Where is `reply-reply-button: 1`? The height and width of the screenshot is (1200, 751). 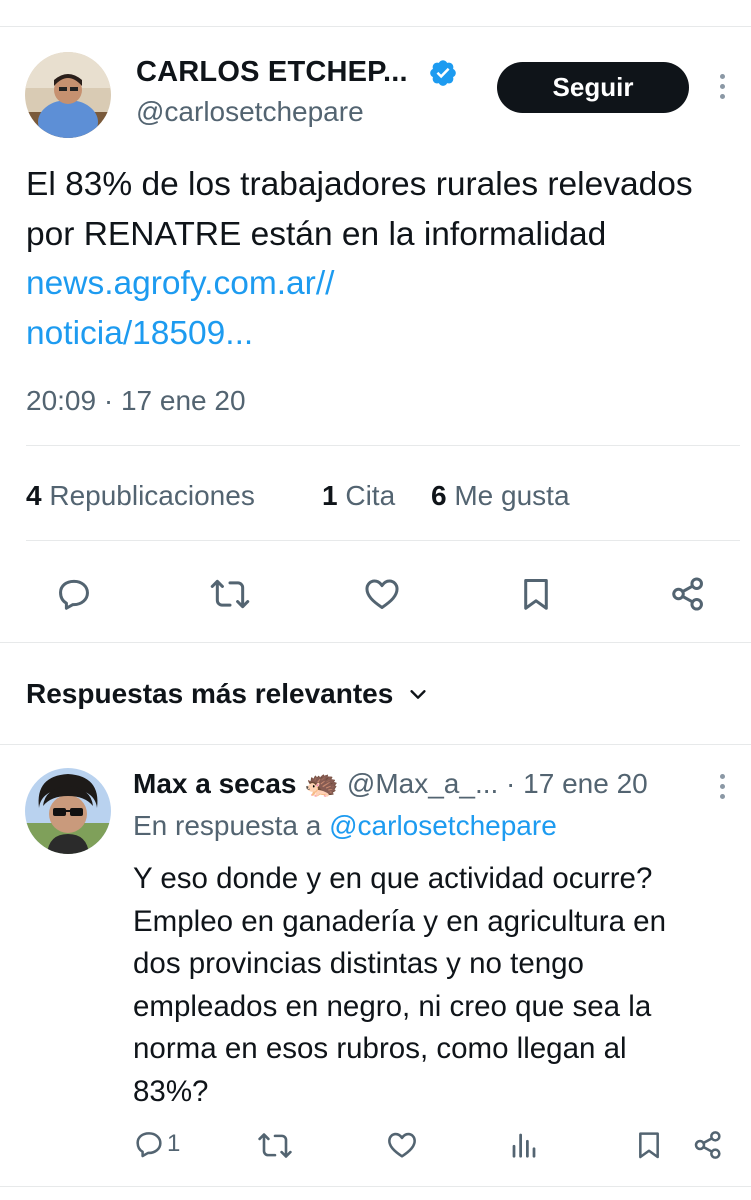 reply-reply-button: 1 is located at coordinates (156, 1144).